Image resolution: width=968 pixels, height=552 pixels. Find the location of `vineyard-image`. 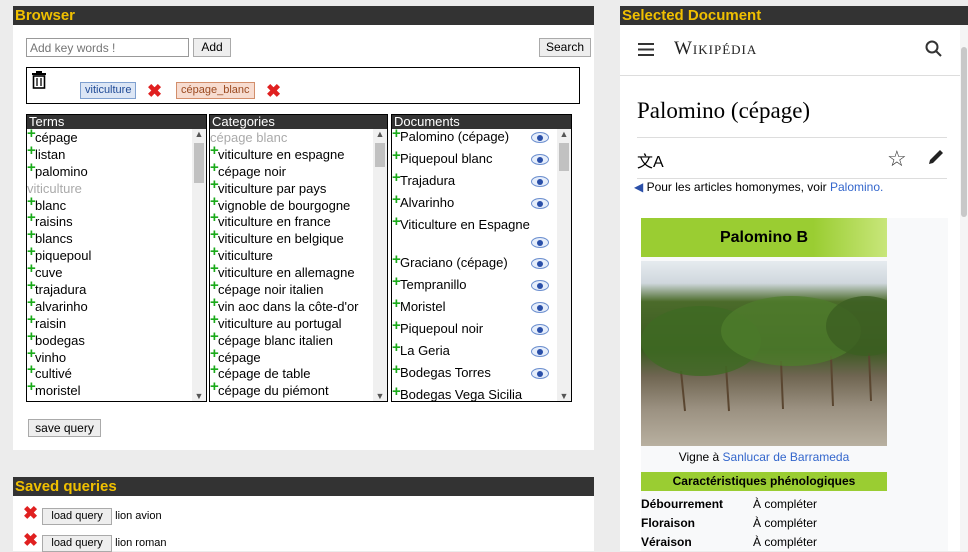

vineyard-image is located at coordinates (764, 353).